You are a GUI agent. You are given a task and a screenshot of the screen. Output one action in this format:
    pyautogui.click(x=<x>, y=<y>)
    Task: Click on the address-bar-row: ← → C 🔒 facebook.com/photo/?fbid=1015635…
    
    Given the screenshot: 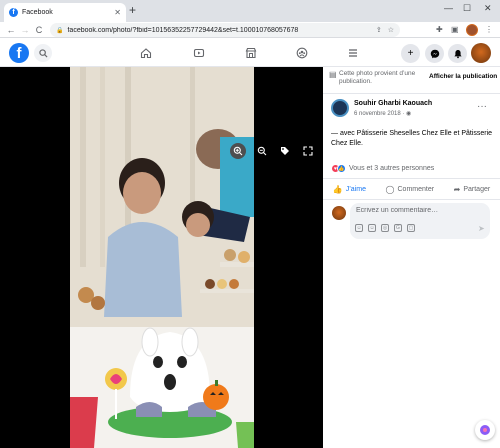 What is the action you would take?
    pyautogui.click(x=250, y=30)
    